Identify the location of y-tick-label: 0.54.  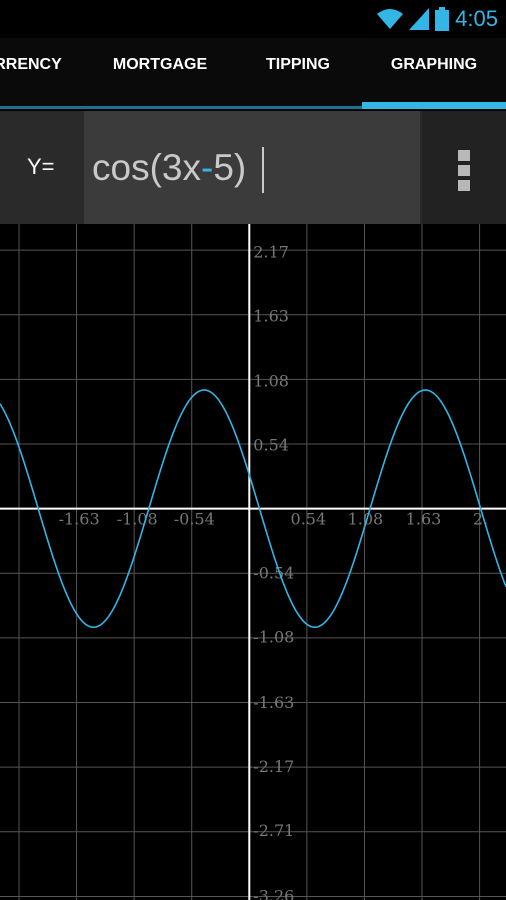
(271, 445).